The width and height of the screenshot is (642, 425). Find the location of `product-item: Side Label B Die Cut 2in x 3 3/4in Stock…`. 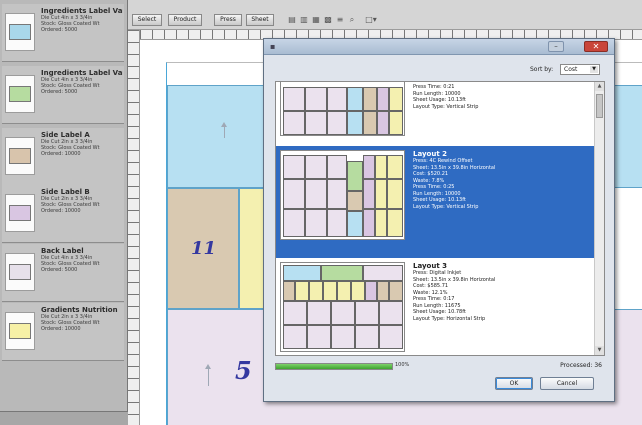

product-item: Side Label B Die Cut 2in x 3 3/4in Stock… is located at coordinates (63, 214).